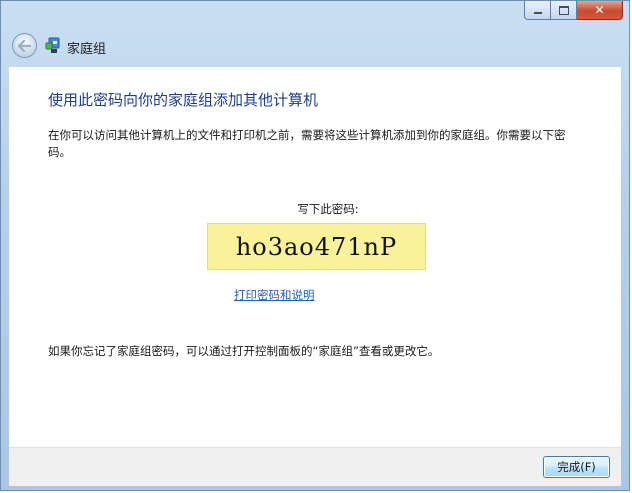 The height and width of the screenshot is (493, 632). Describe the element at coordinates (315, 466) in the screenshot. I see `button-bar: 完成(F)` at that location.